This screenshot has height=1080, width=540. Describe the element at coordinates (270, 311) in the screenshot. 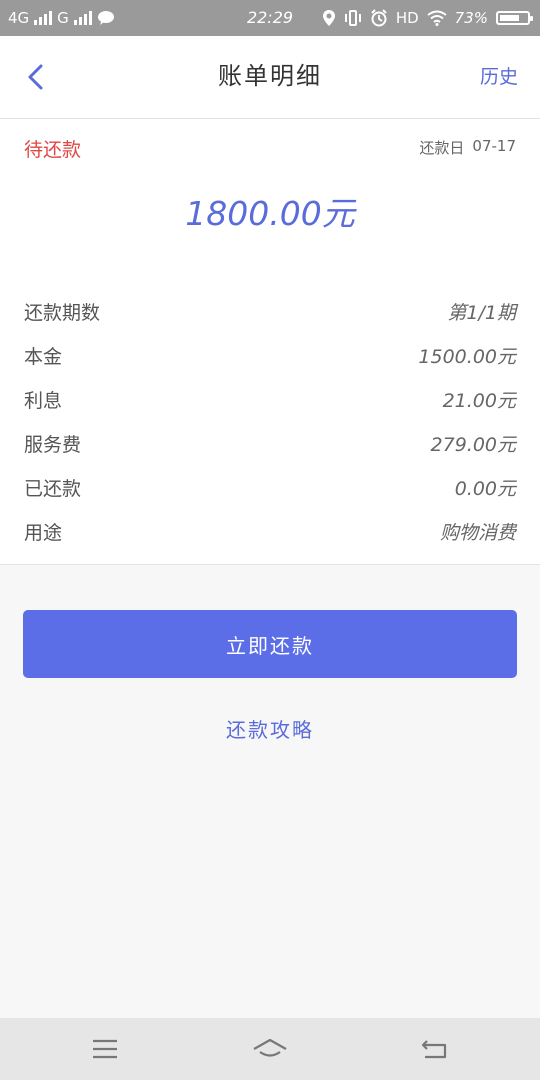

I see `detail-row-periods: 还款期数 第1/1期` at that location.